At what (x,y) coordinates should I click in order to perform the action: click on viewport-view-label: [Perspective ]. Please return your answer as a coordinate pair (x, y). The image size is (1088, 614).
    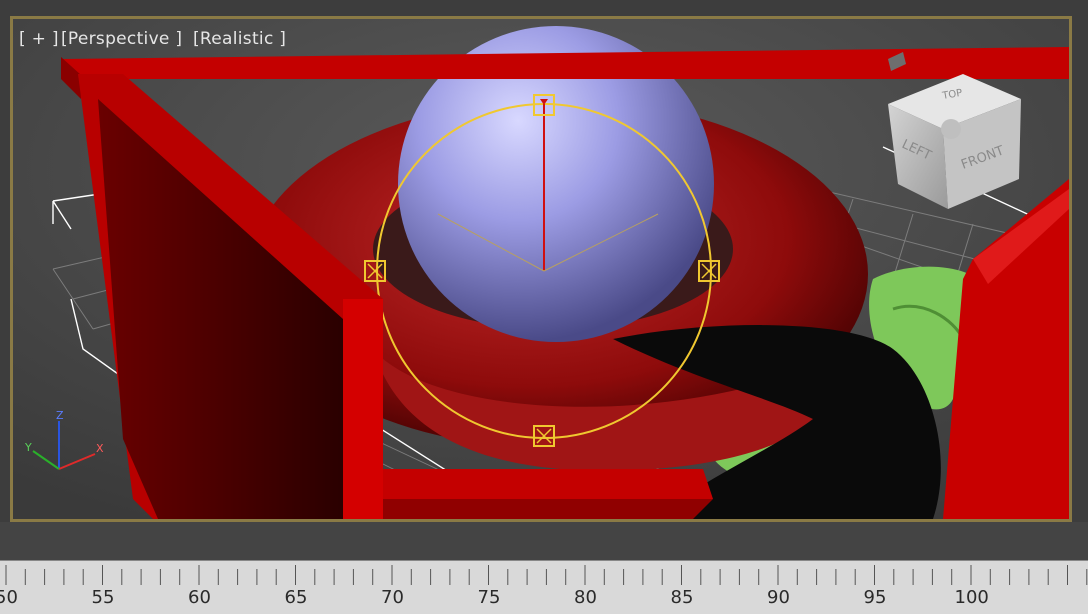
    Looking at the image, I should click on (121, 39).